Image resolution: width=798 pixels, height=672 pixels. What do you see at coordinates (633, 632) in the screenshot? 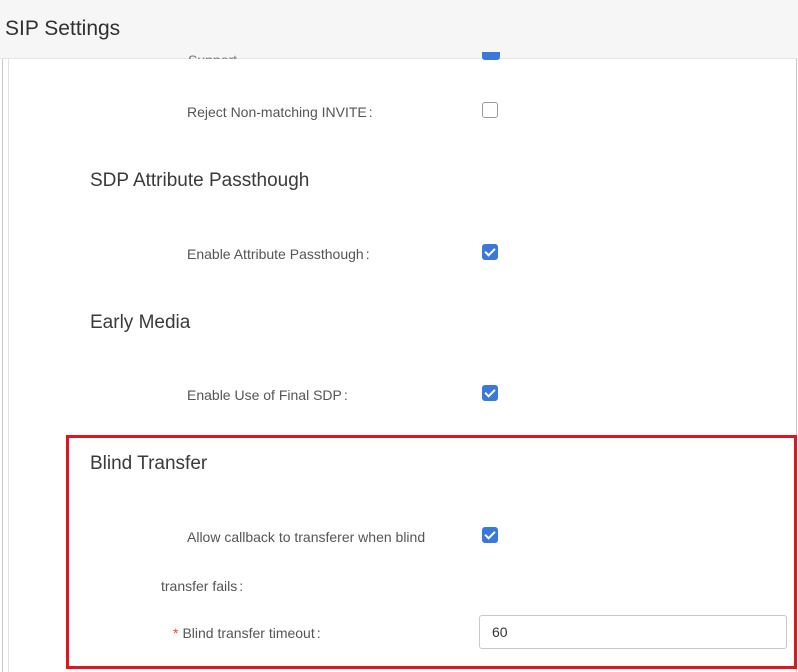
I see `blind-transfer-timeout-input` at bounding box center [633, 632].